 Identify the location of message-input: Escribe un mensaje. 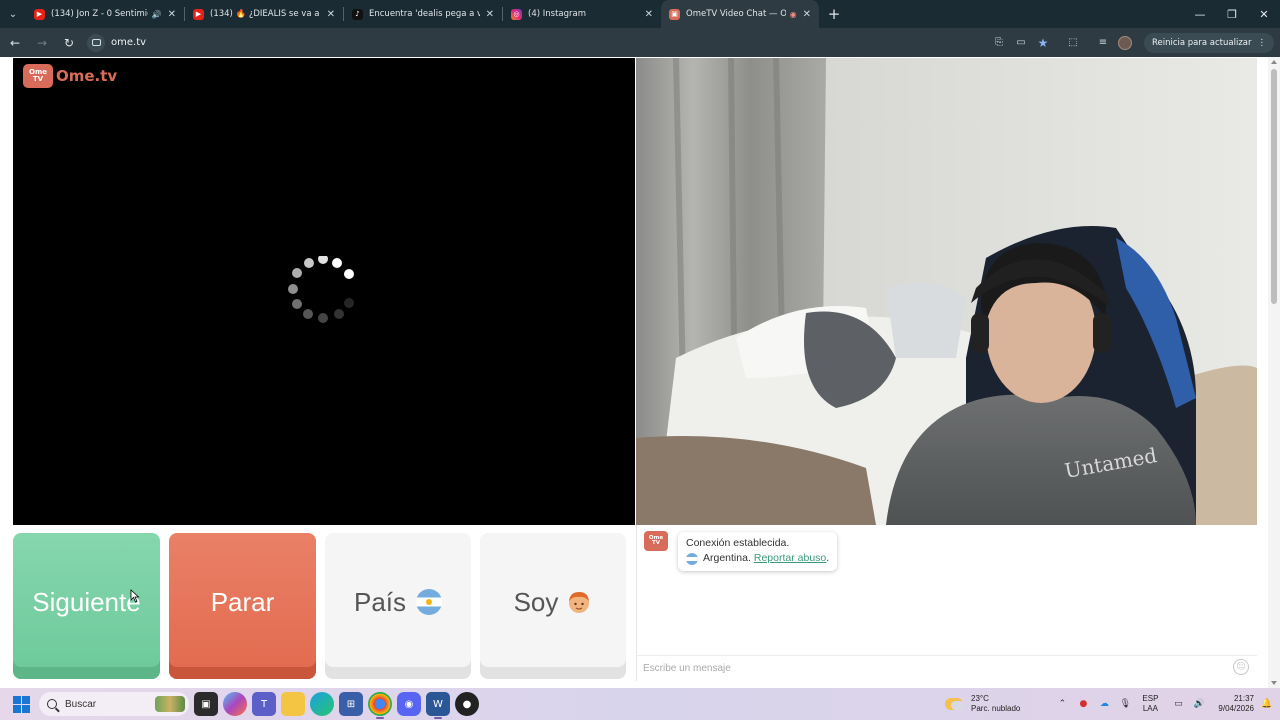
(947, 668).